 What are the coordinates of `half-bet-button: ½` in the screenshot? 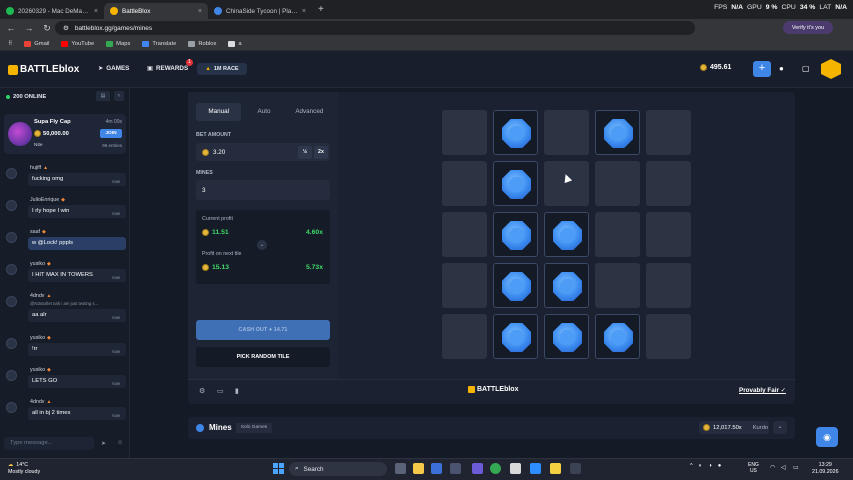 It's located at (305, 152).